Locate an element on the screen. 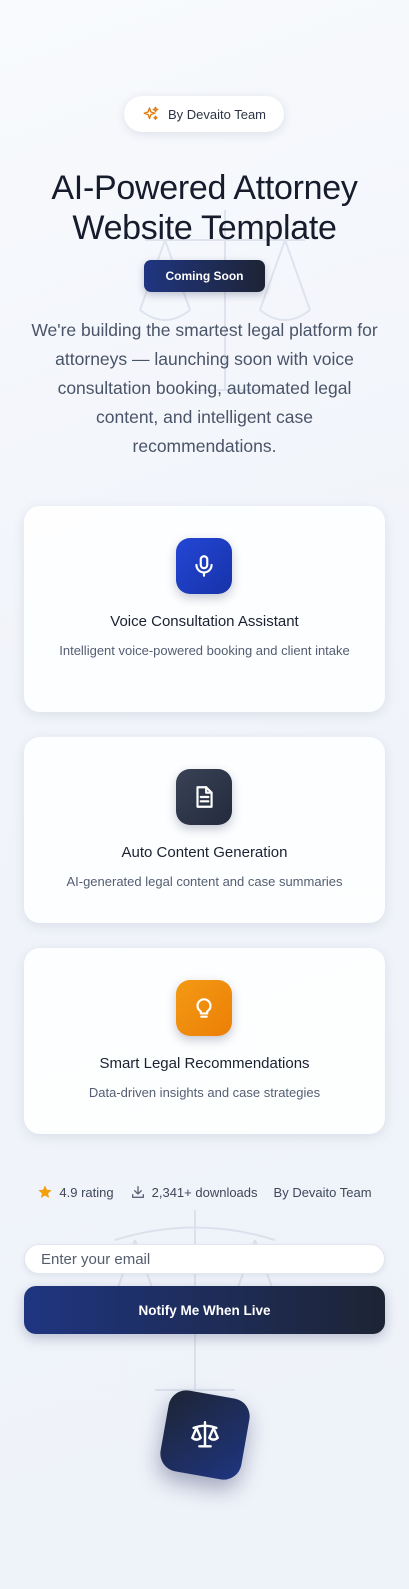 The width and height of the screenshot is (409, 1589). feature-description: Data-driven insights and case strategies is located at coordinates (204, 1092).